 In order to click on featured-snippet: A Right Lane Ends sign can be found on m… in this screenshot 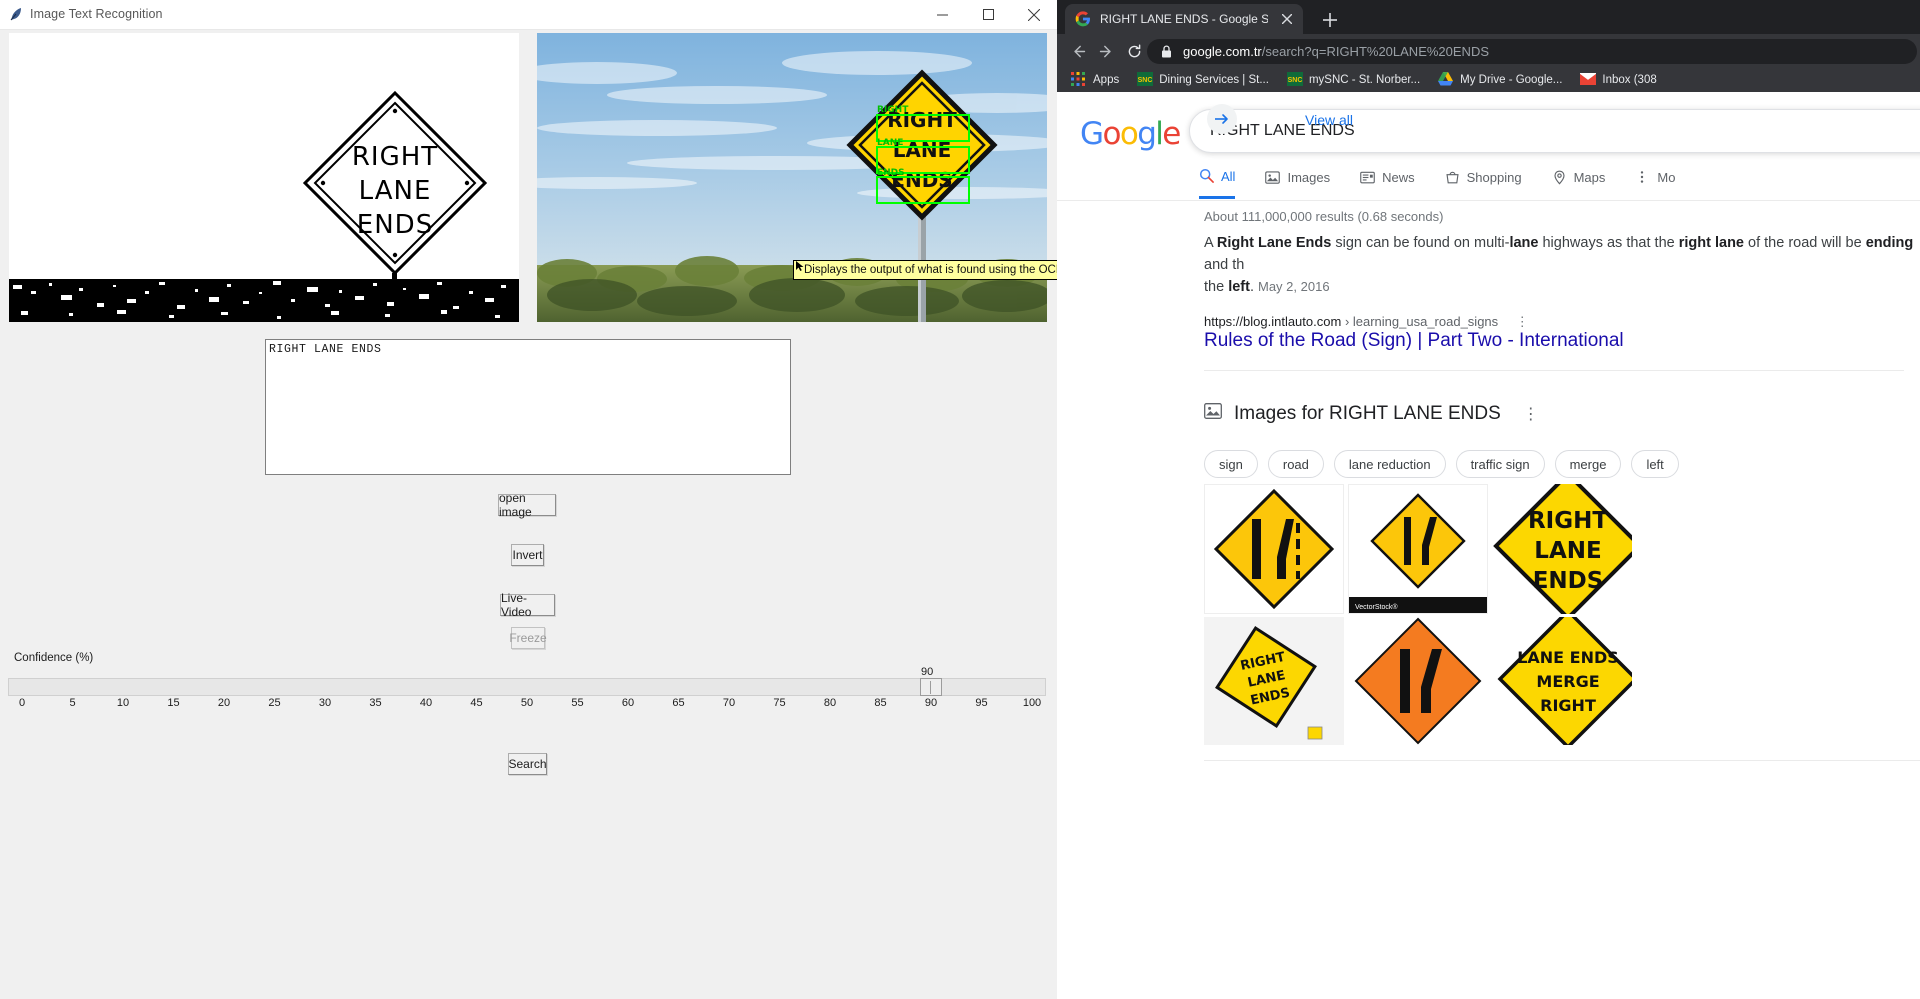, I will do `click(1559, 265)`.